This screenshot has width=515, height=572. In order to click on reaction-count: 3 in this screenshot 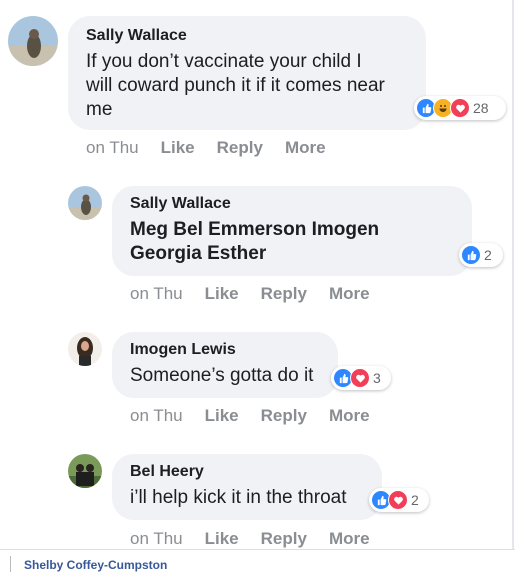, I will do `click(377, 378)`.